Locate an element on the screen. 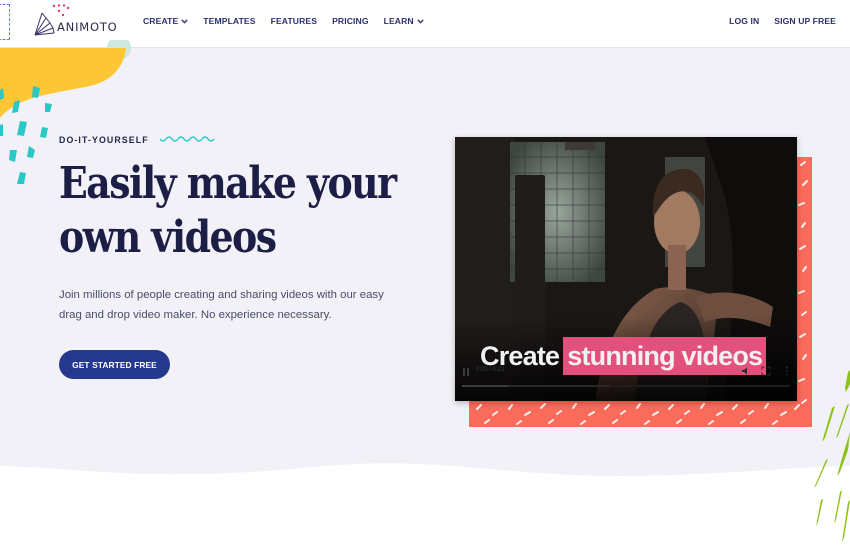 The width and height of the screenshot is (850, 560). teal-dots-decoration is located at coordinates (26, 135).